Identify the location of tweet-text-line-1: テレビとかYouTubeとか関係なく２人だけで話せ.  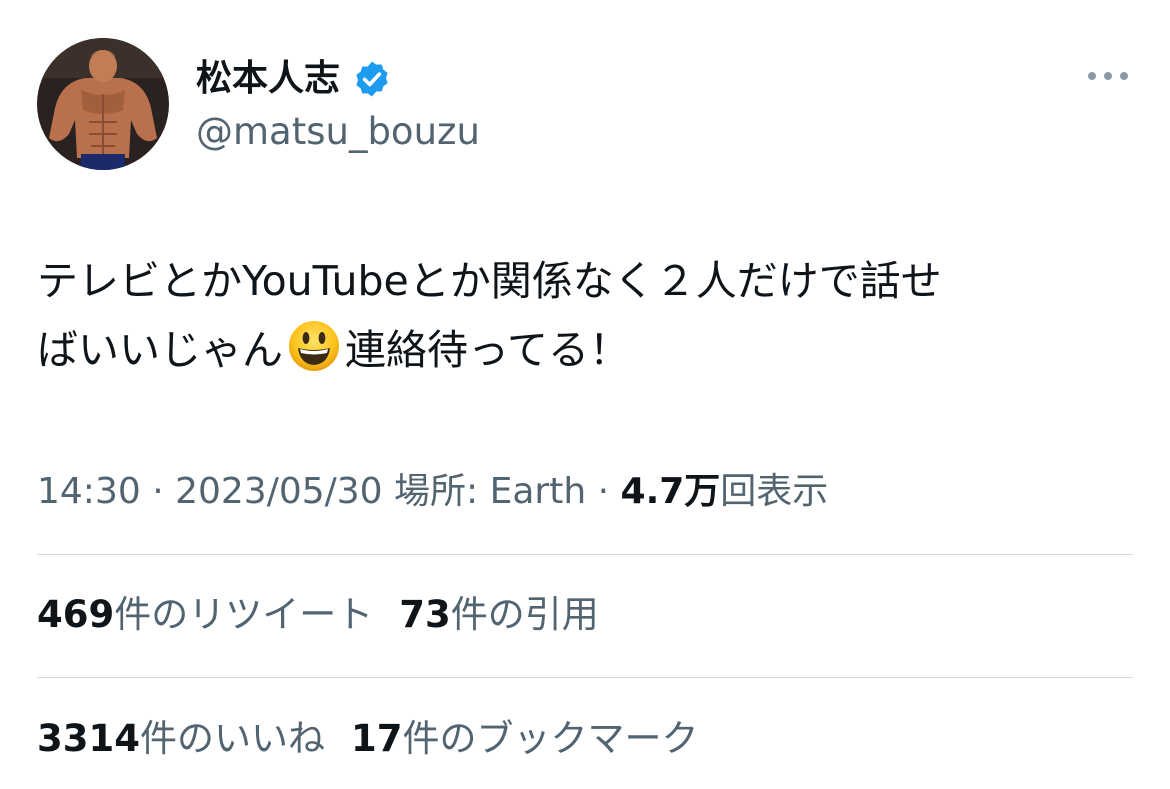
(489, 281).